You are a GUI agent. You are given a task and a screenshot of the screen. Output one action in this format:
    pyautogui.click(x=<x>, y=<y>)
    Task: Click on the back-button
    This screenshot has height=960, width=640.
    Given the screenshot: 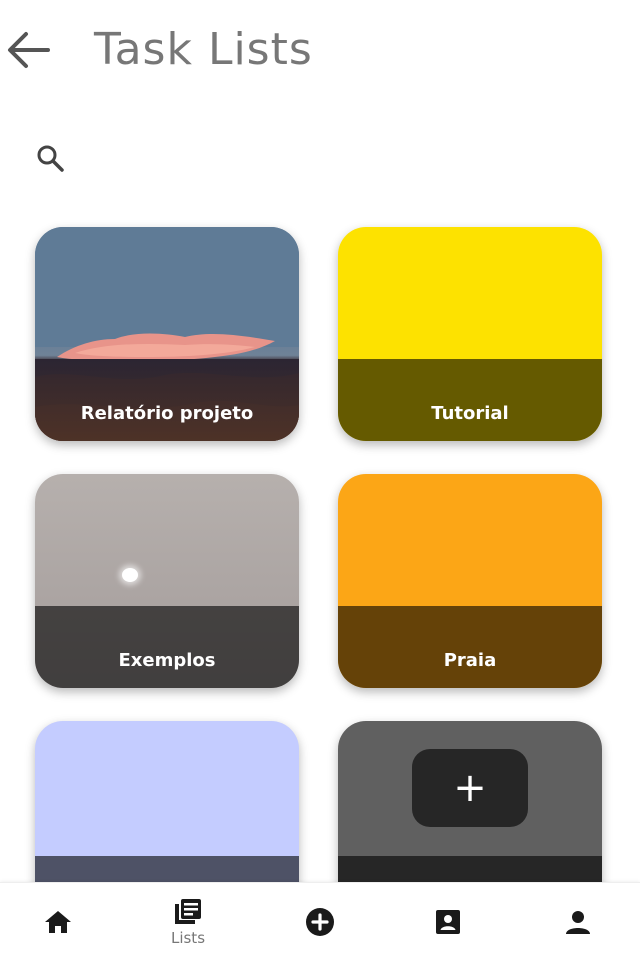 What is the action you would take?
    pyautogui.click(x=28, y=50)
    